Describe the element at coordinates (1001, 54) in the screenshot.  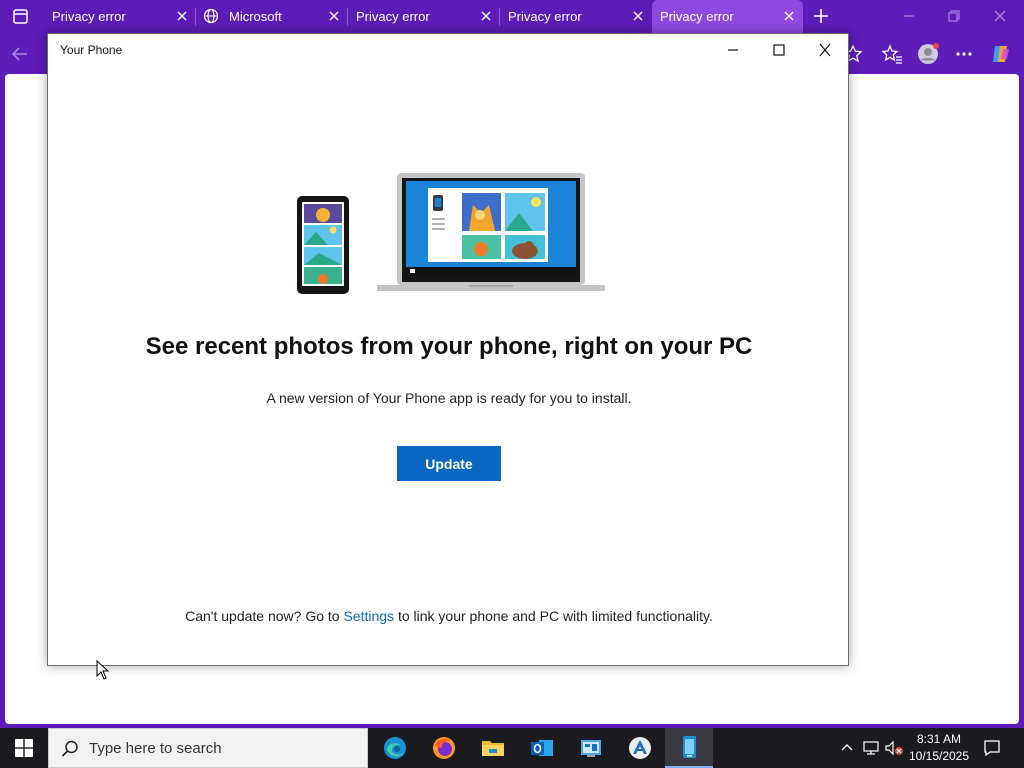
I see `copilot-icon` at that location.